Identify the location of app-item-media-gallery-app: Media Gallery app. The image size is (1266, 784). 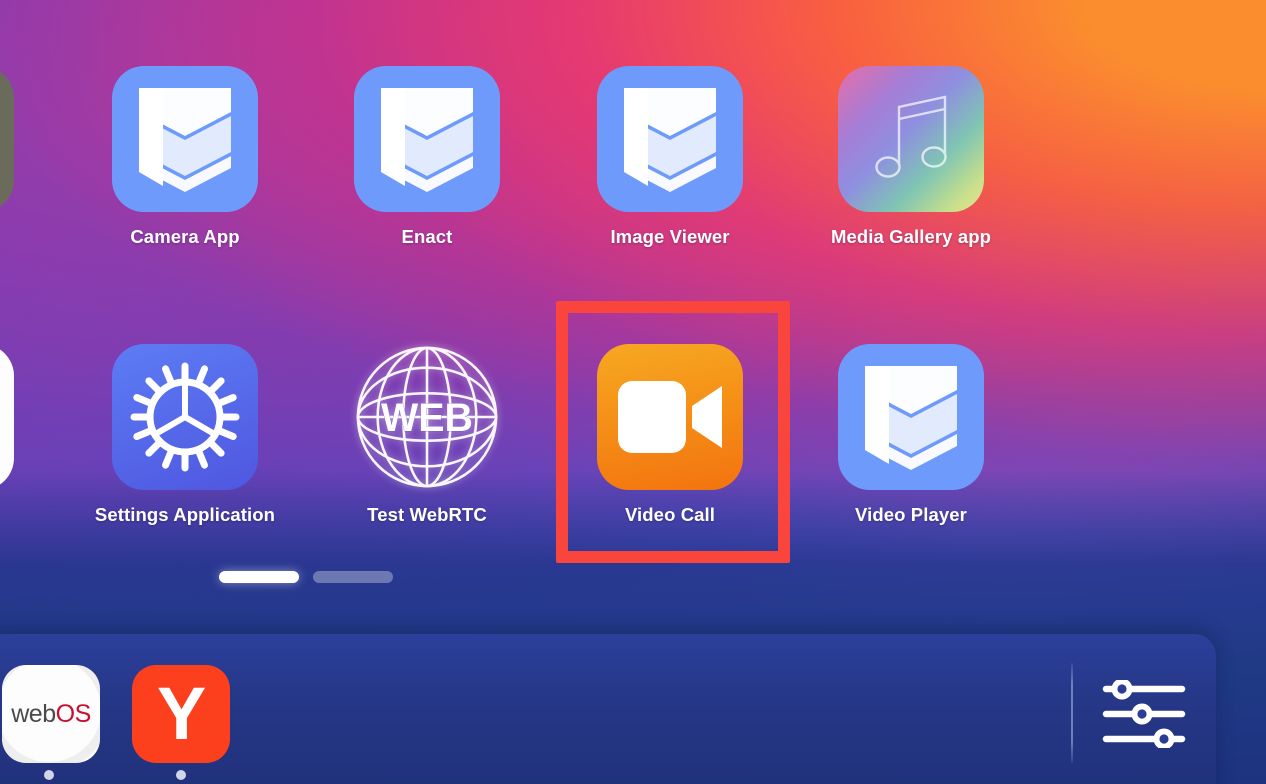
(911, 157).